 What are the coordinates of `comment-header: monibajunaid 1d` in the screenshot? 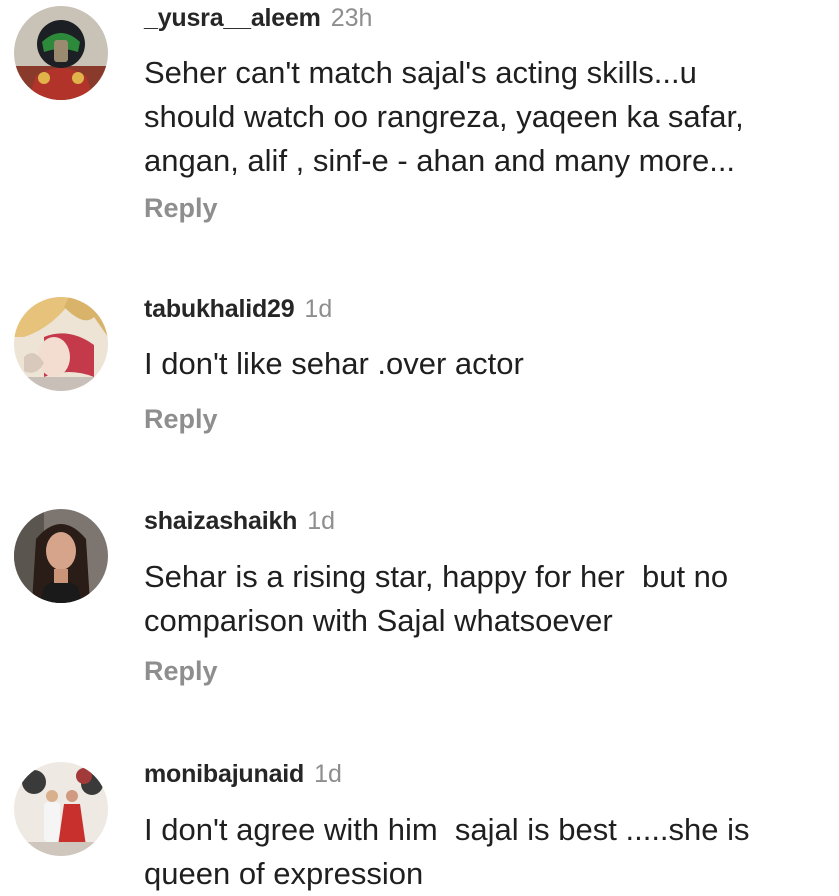 It's located at (243, 774).